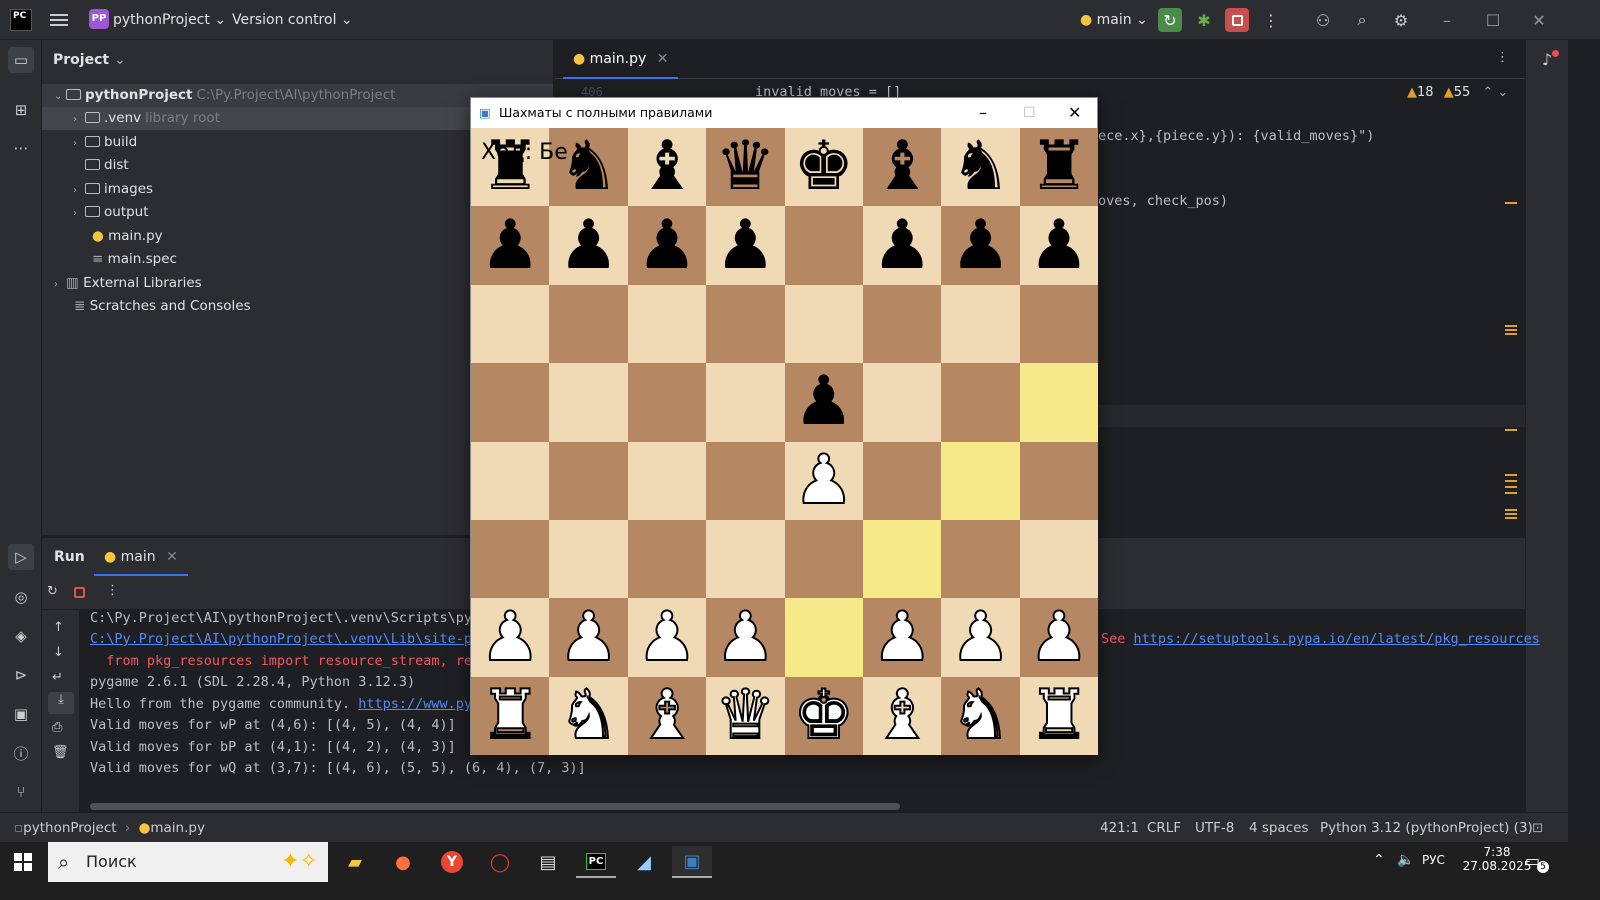  Describe the element at coordinates (99, 19) in the screenshot. I see `project-badge: PP` at that location.